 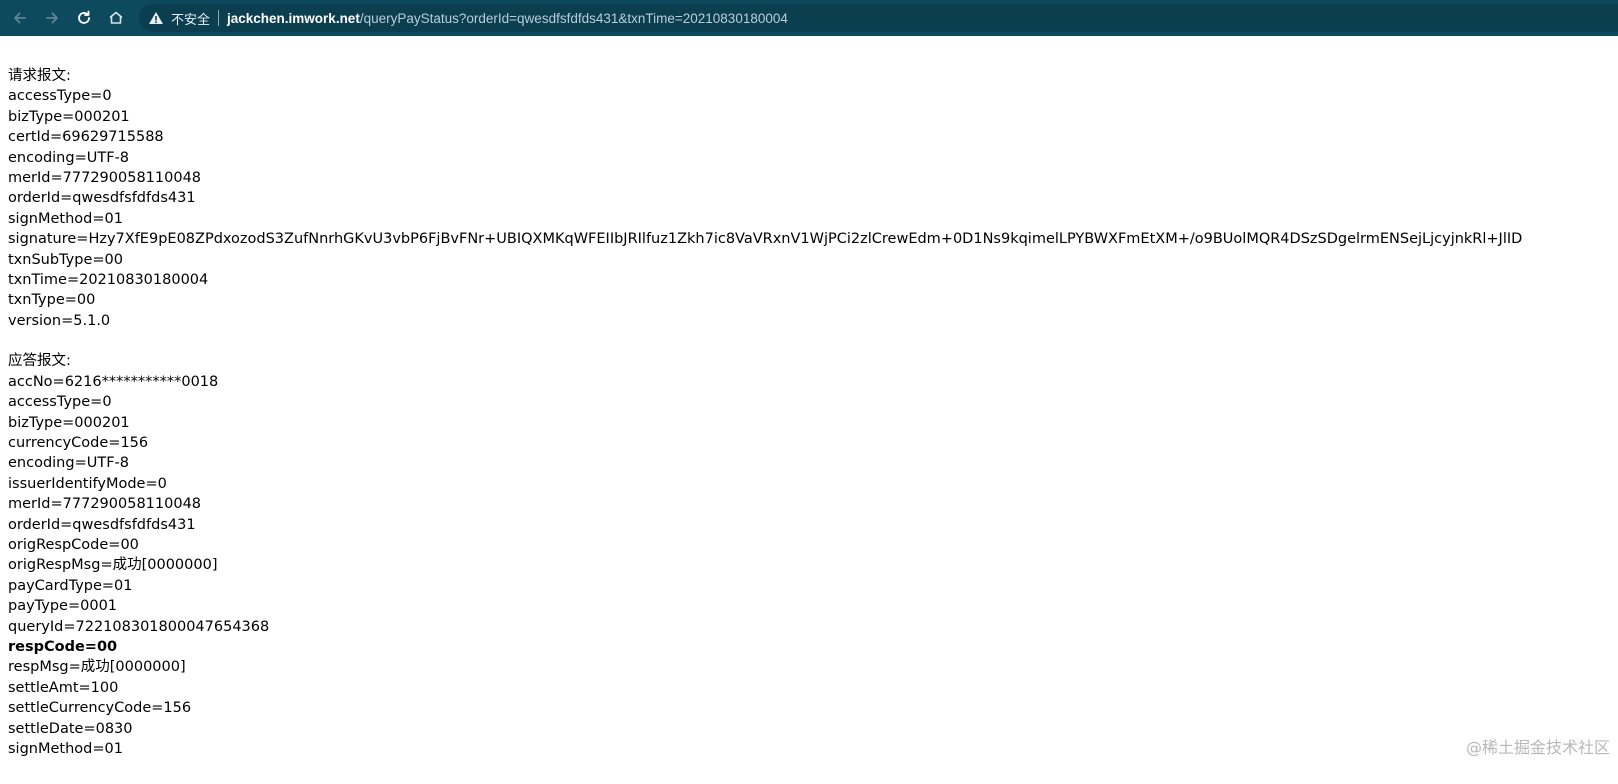 What do you see at coordinates (97, 667) in the screenshot?
I see `response-line: respMsg=成功[0000000]` at bounding box center [97, 667].